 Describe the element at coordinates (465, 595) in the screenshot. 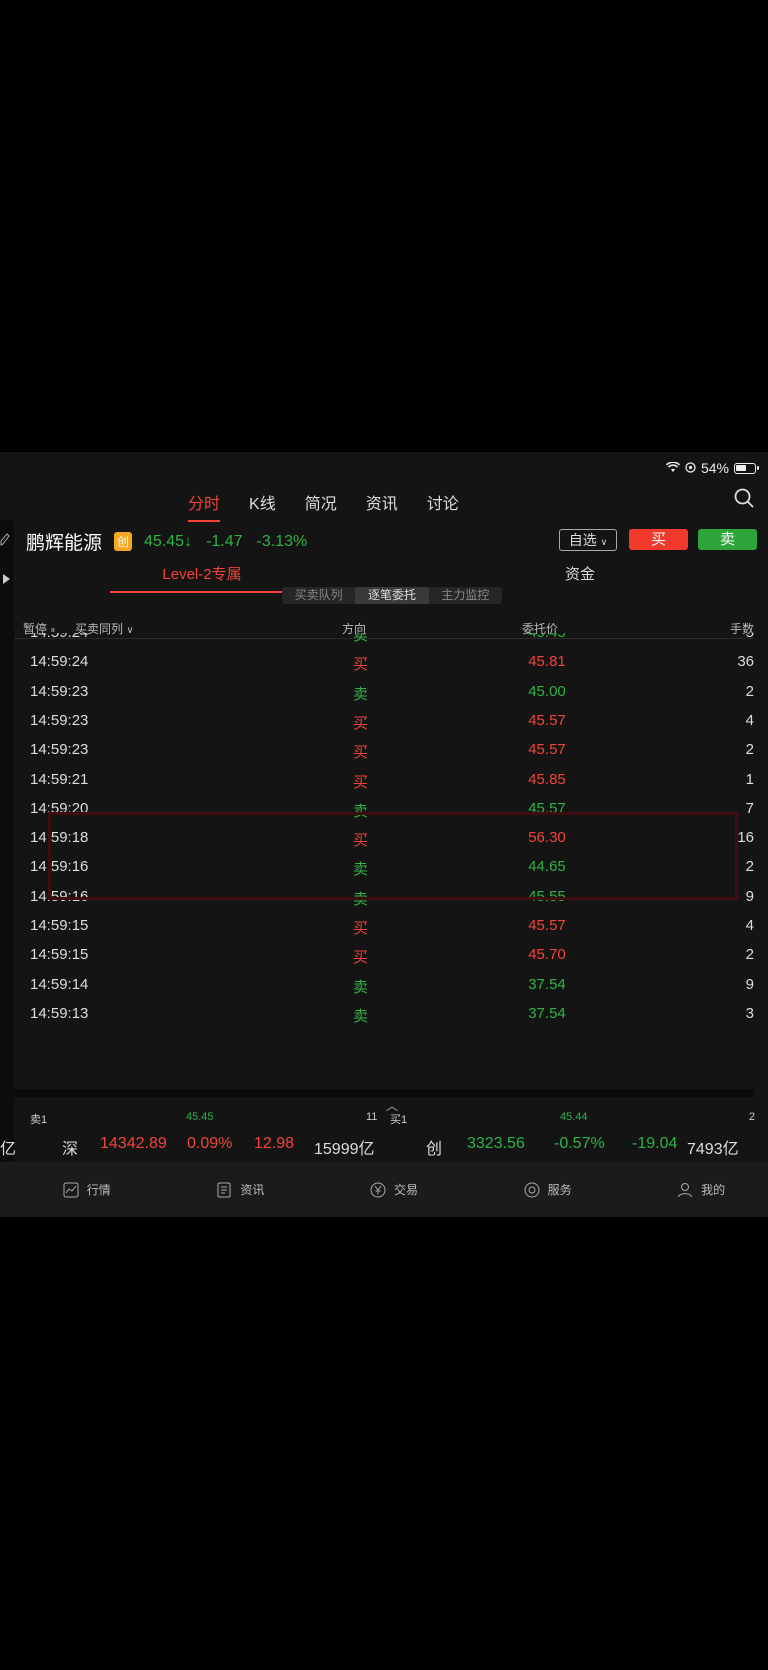

I see `segment-main-monitor: 主力监控` at that location.